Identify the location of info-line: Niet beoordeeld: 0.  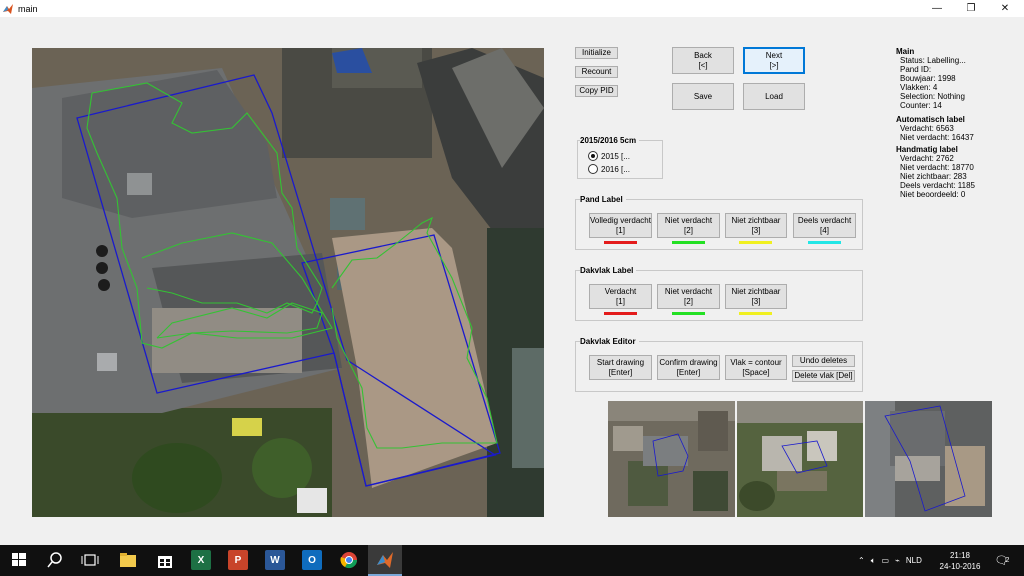
(933, 194).